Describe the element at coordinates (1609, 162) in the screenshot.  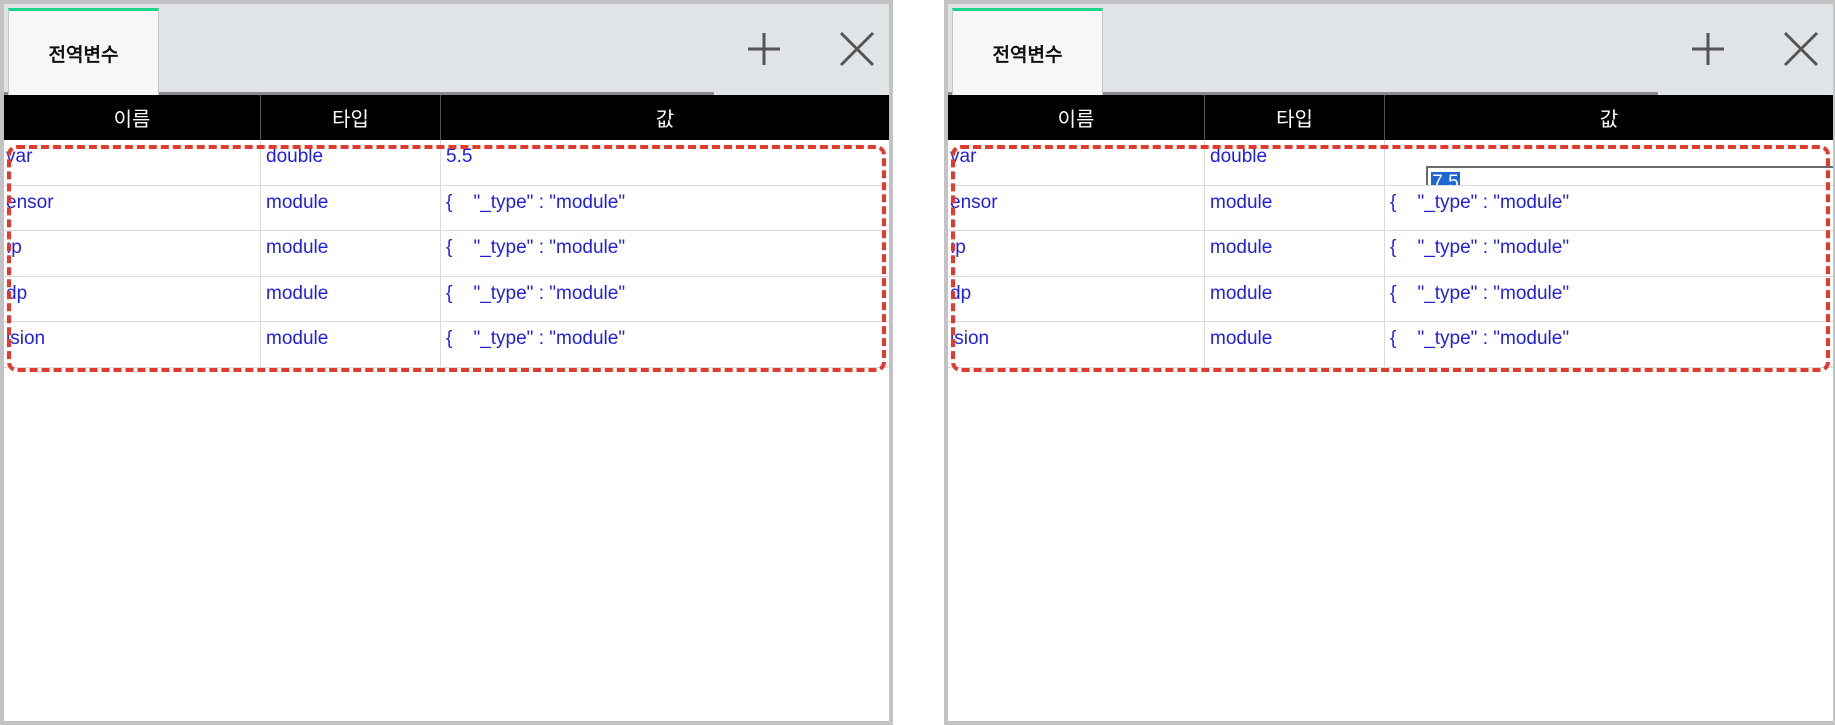
I see `cell-value: 7.5` at that location.